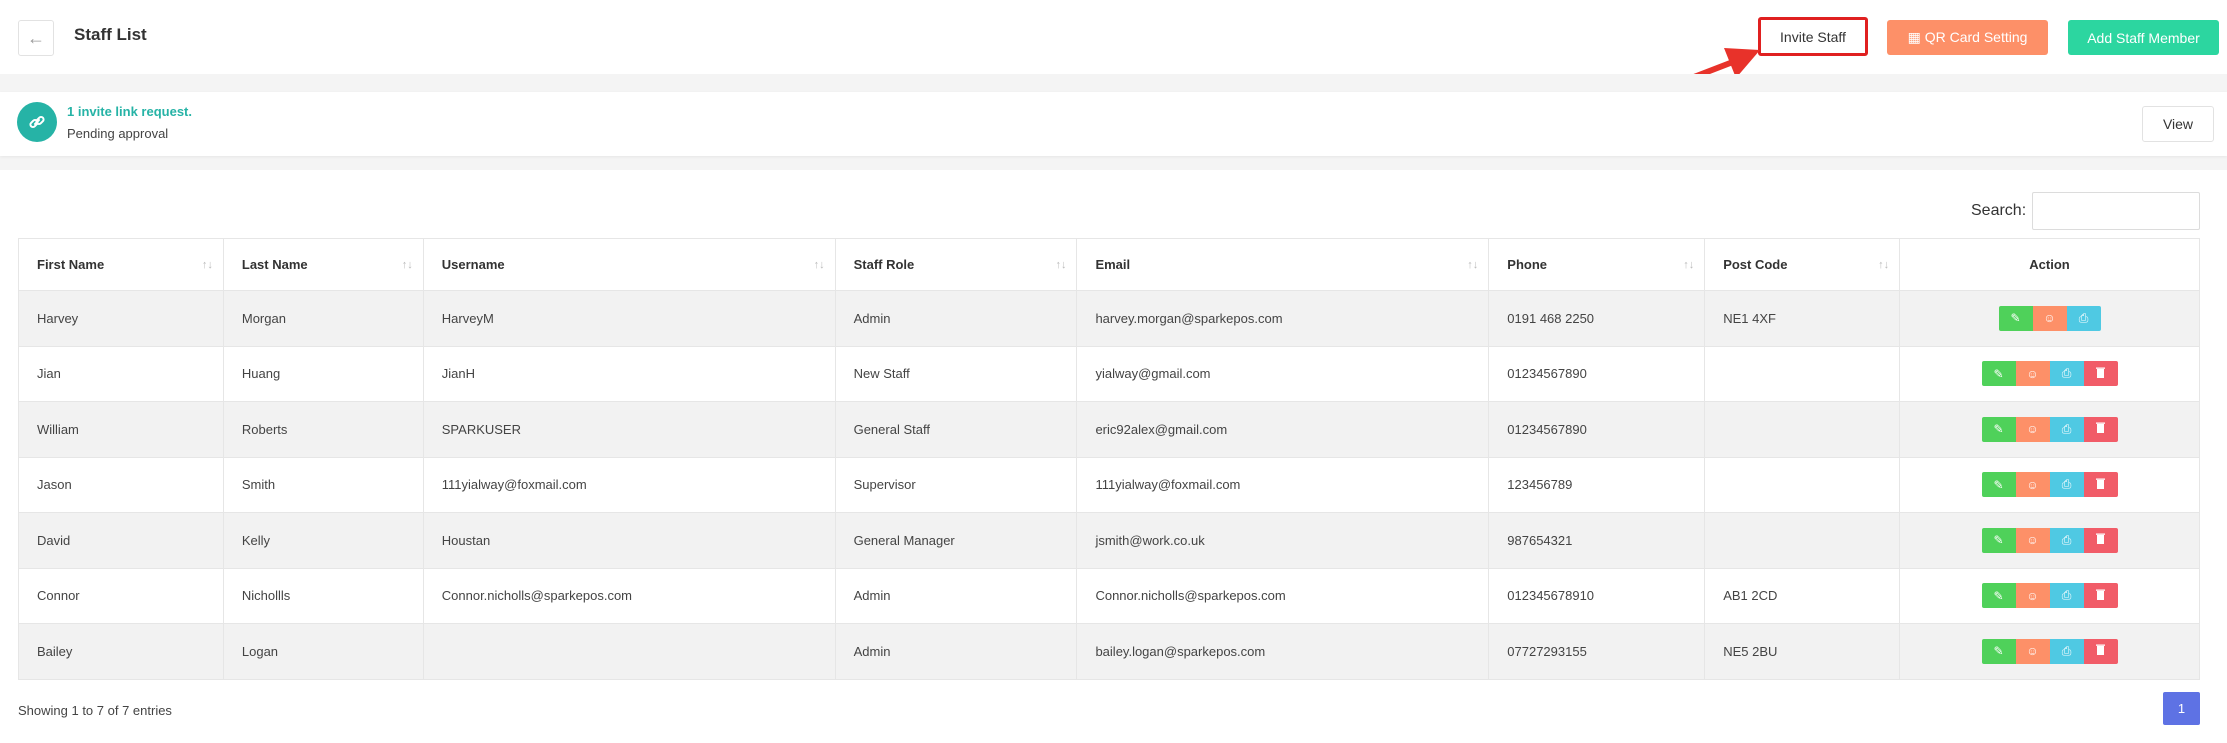  I want to click on cell-email: Connor.nicholls@sparkepos.com, so click(1283, 596).